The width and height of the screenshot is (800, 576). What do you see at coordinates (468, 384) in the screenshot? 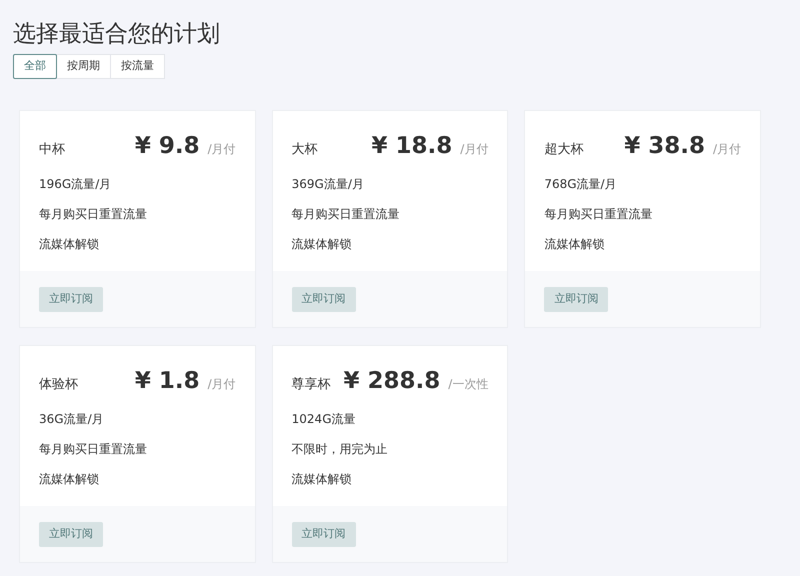
I see `billing-period: /一次性` at bounding box center [468, 384].